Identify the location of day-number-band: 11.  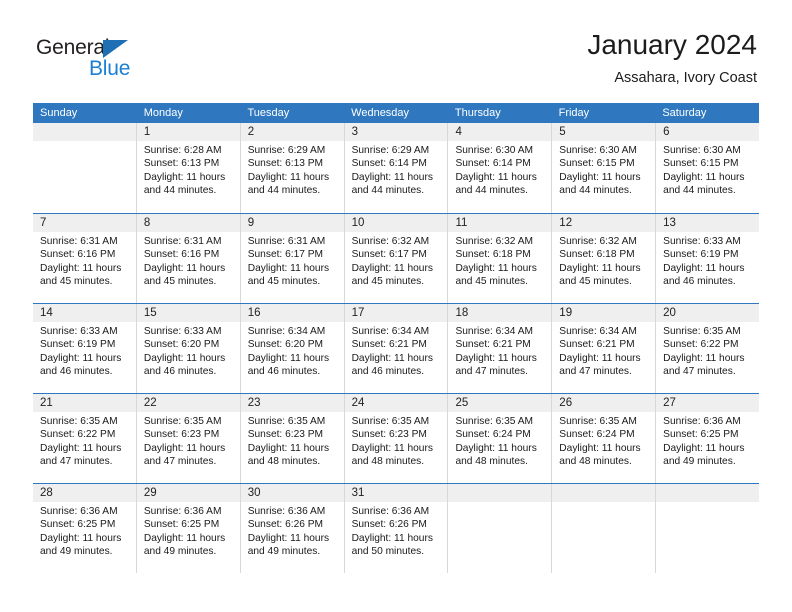
(500, 223).